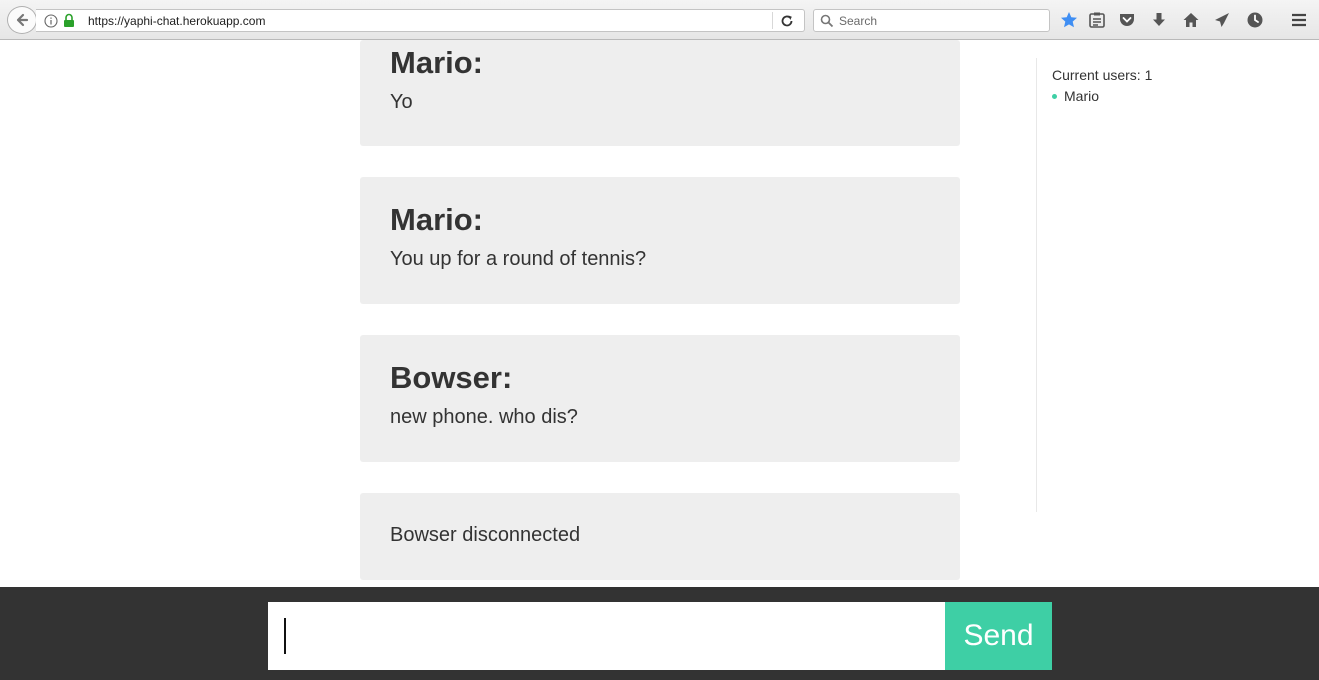  I want to click on system-message-text: Bowser disconnected, so click(485, 535).